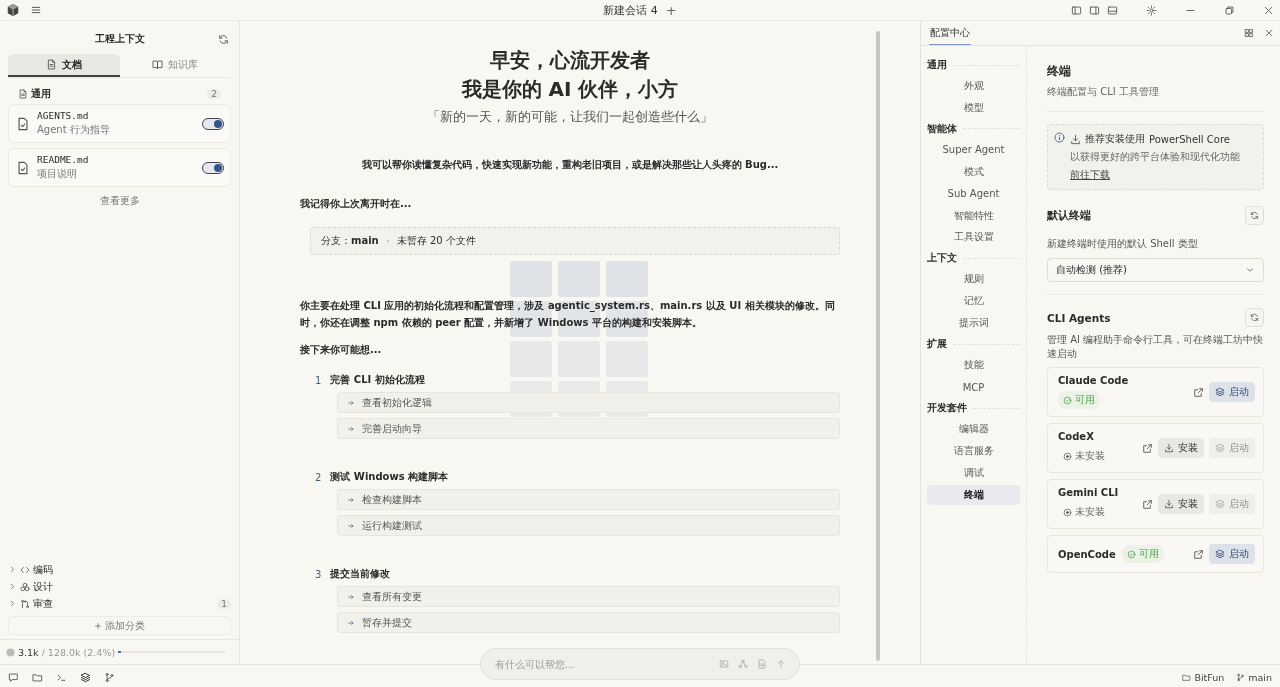  Describe the element at coordinates (588, 596) in the screenshot. I see `suggestion-action: 查看所有变更` at that location.